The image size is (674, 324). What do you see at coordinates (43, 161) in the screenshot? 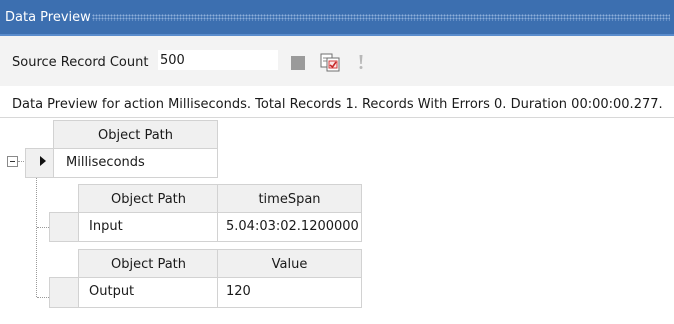
I see `current-row-arrow-icon` at bounding box center [43, 161].